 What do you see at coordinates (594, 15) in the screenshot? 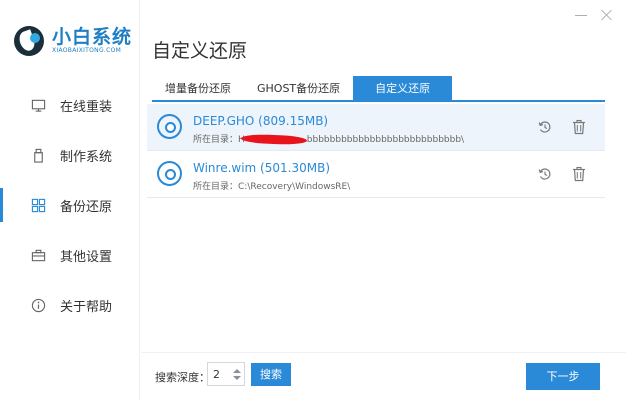
I see `window-controls` at bounding box center [594, 15].